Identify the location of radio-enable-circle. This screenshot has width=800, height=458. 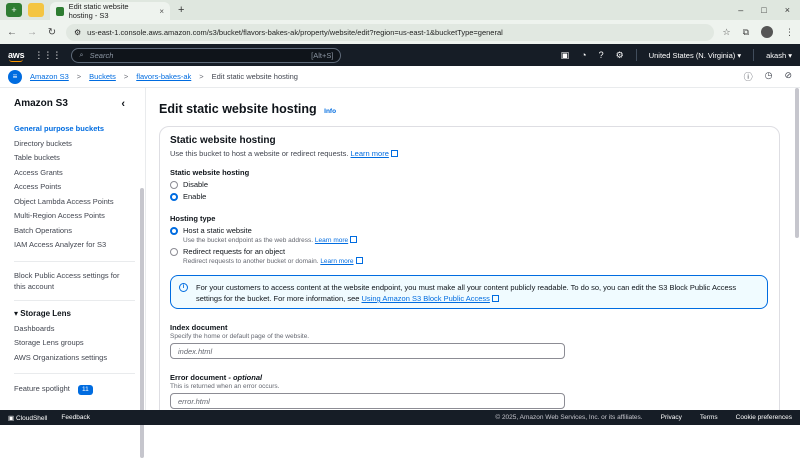
(174, 197).